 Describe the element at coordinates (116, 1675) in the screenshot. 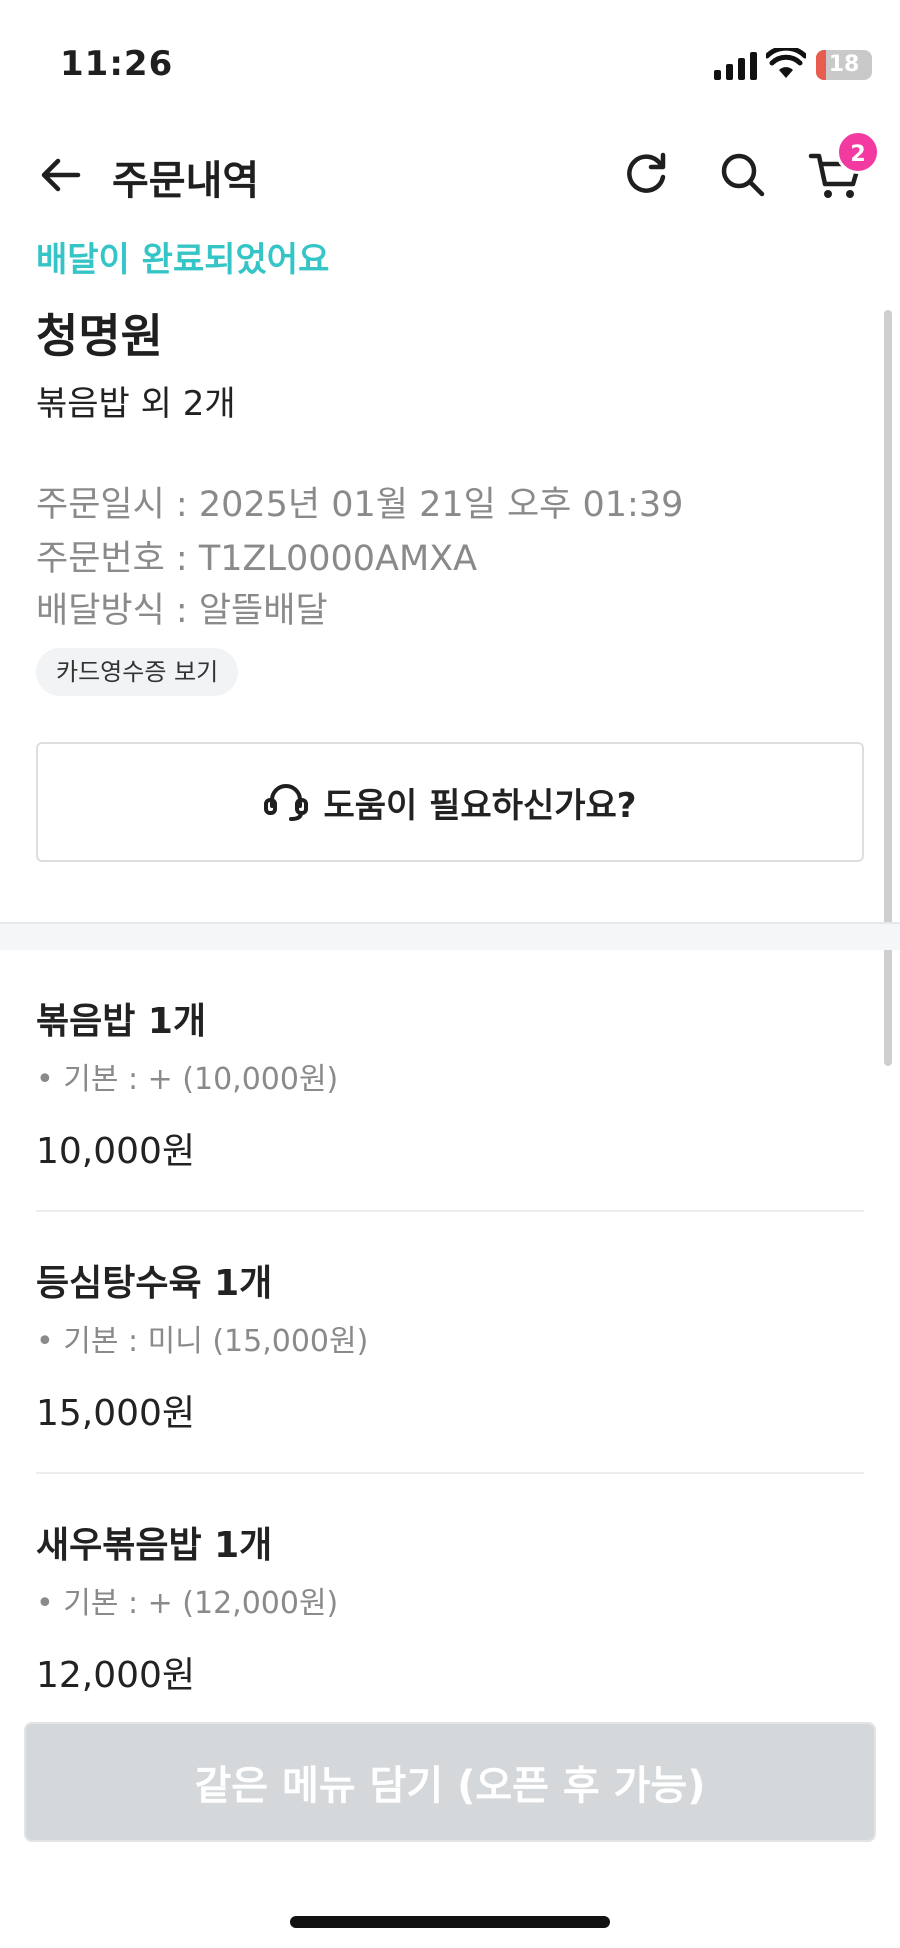

I see `item-price: 12,000원` at that location.